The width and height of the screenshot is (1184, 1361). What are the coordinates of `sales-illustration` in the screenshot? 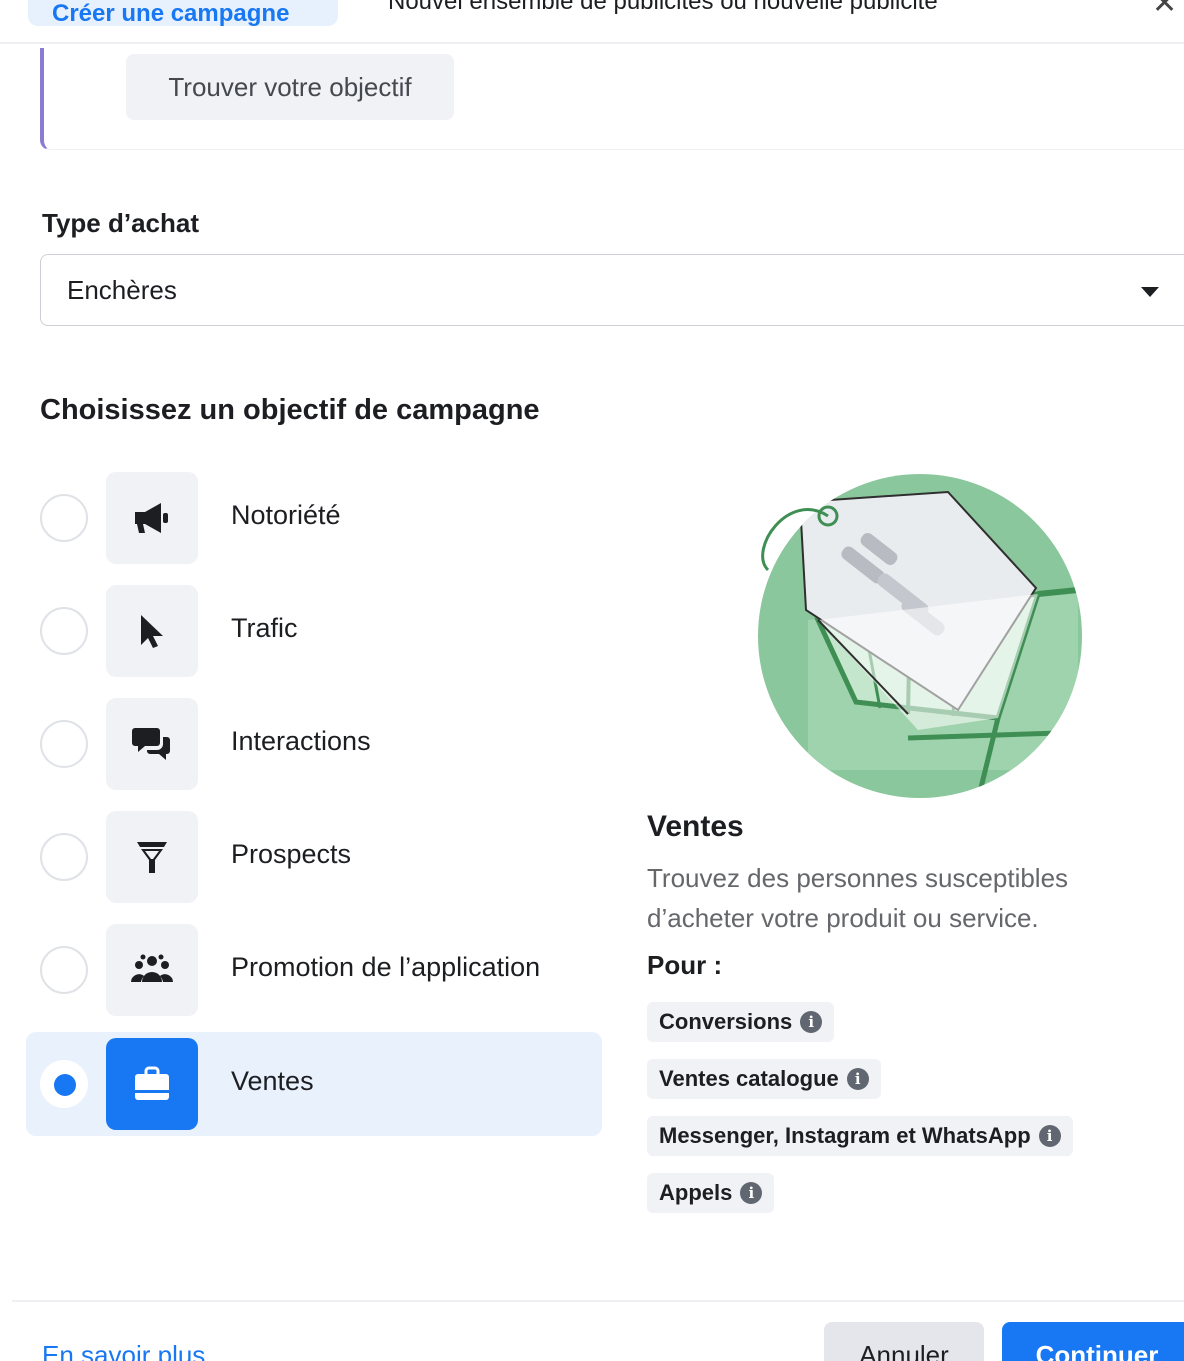 It's located at (918, 638).